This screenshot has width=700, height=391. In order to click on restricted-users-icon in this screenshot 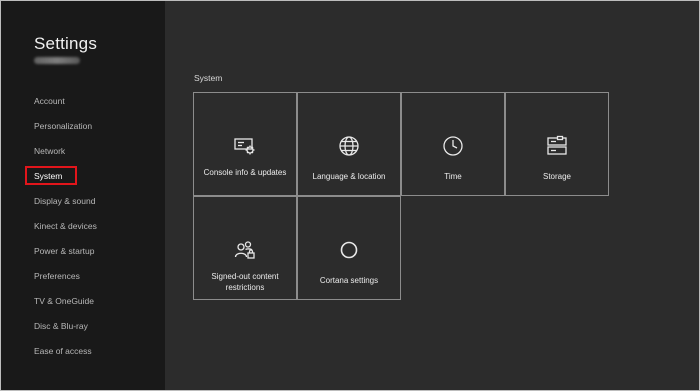, I will do `click(245, 250)`.